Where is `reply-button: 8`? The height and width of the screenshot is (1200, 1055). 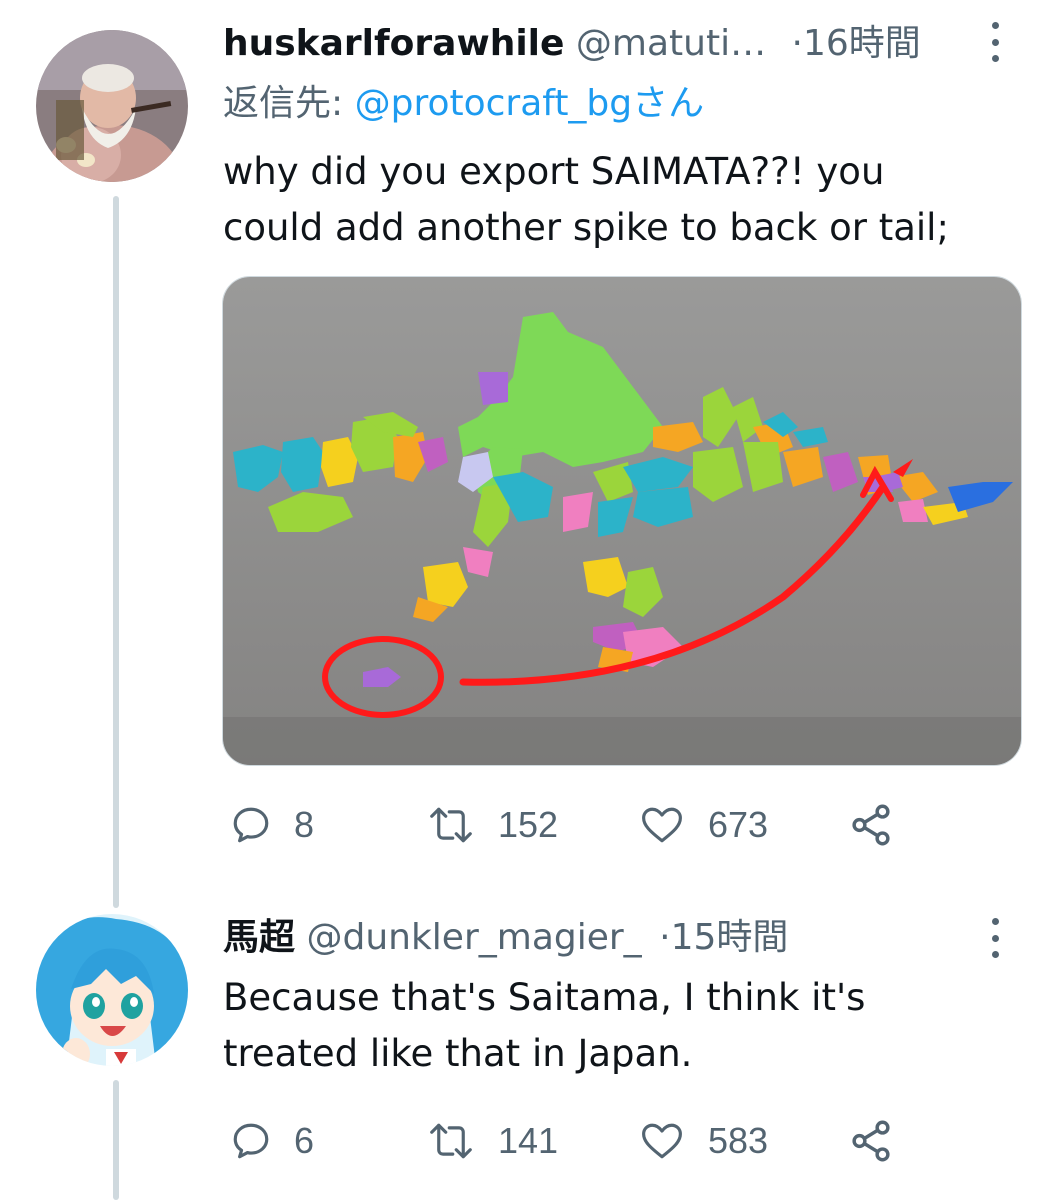 reply-button: 8 is located at coordinates (272, 825).